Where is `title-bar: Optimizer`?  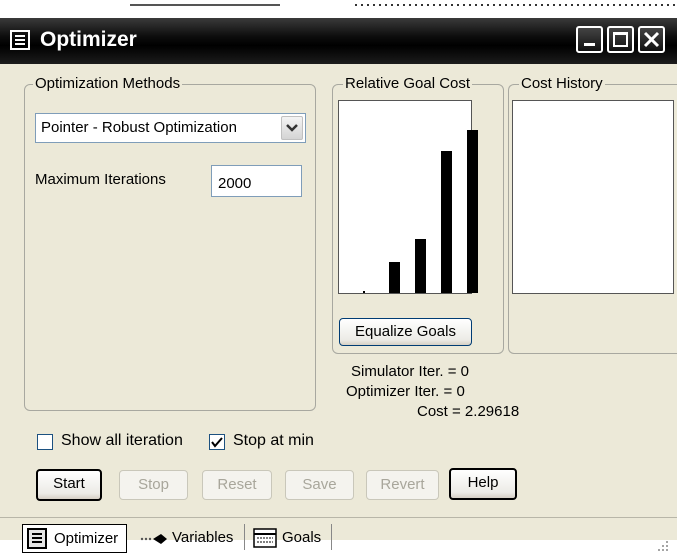 title-bar: Optimizer is located at coordinates (338, 41).